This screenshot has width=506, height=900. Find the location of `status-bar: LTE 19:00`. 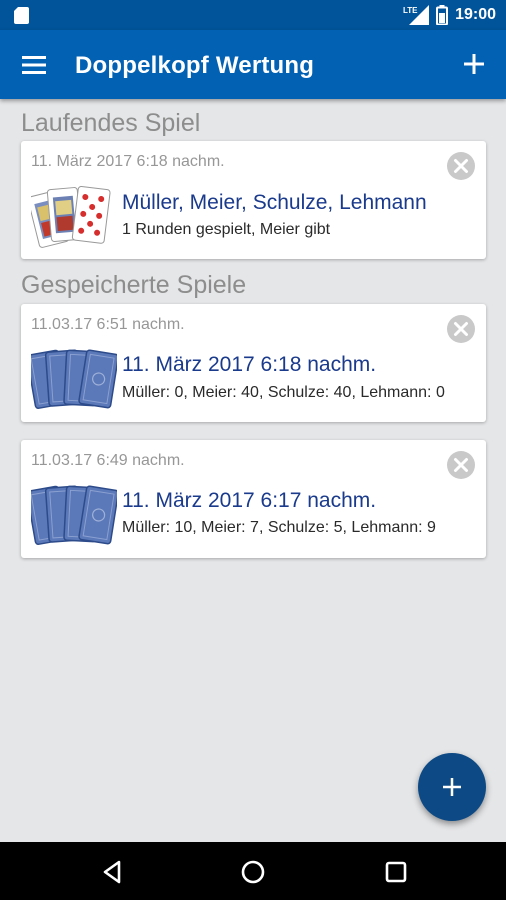

status-bar: LTE 19:00 is located at coordinates (253, 15).